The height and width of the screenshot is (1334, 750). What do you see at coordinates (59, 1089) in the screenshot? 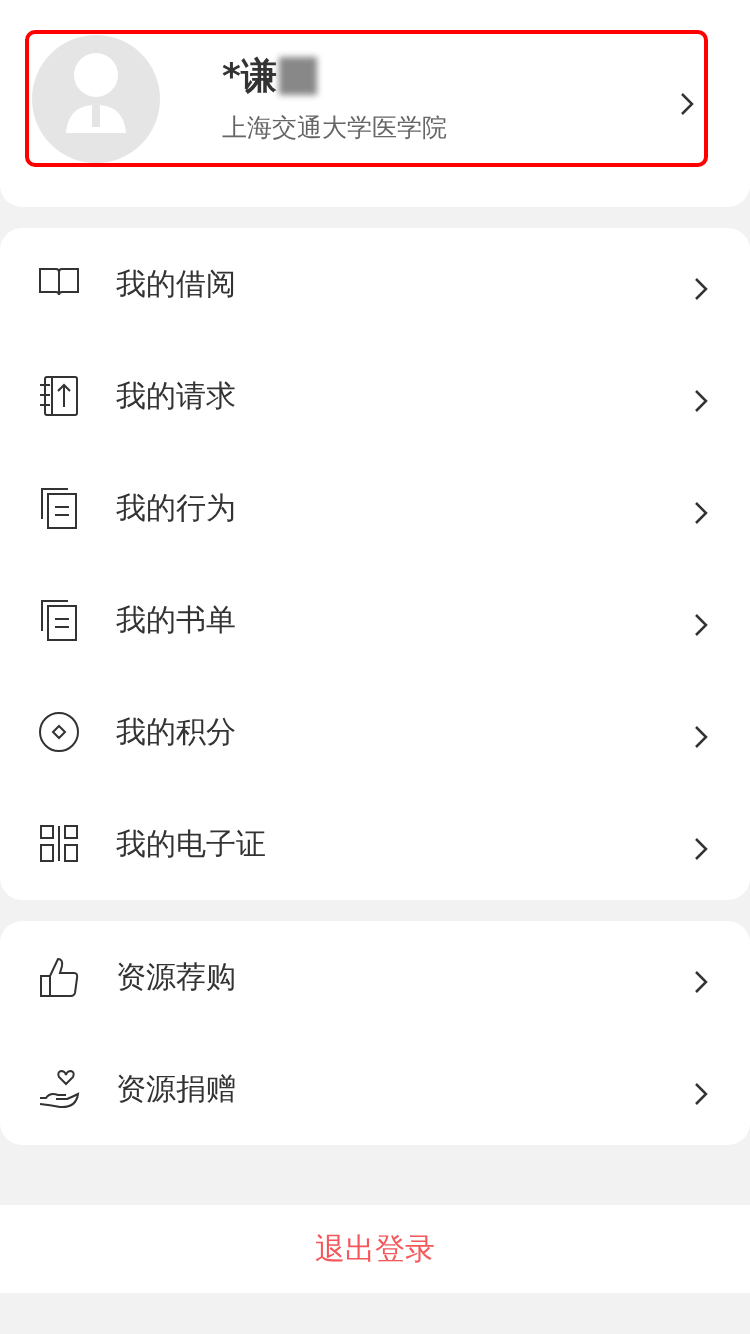
I see `hand-heart-icon` at bounding box center [59, 1089].